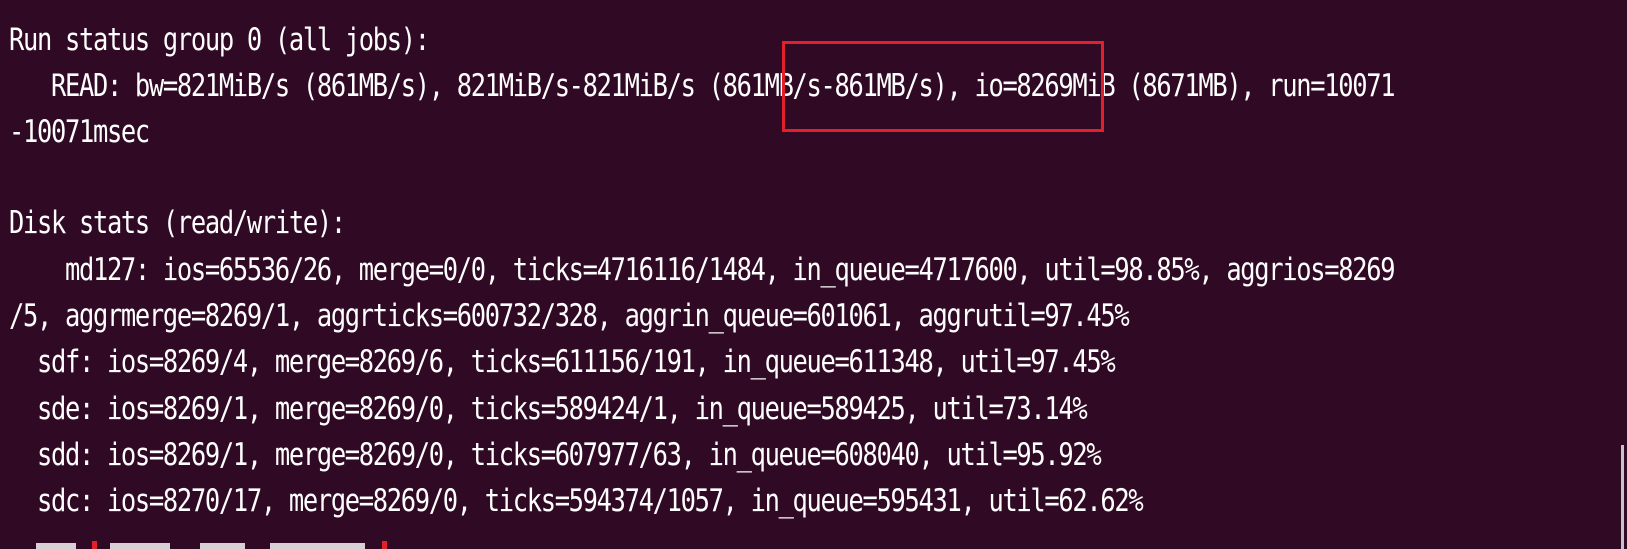 This screenshot has width=1627, height=549. I want to click on read-bandwidth-line-wrap: -10071msec, so click(79, 132).